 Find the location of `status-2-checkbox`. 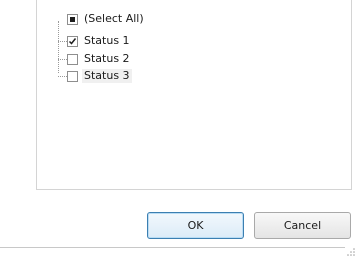

status-2-checkbox is located at coordinates (72, 59).